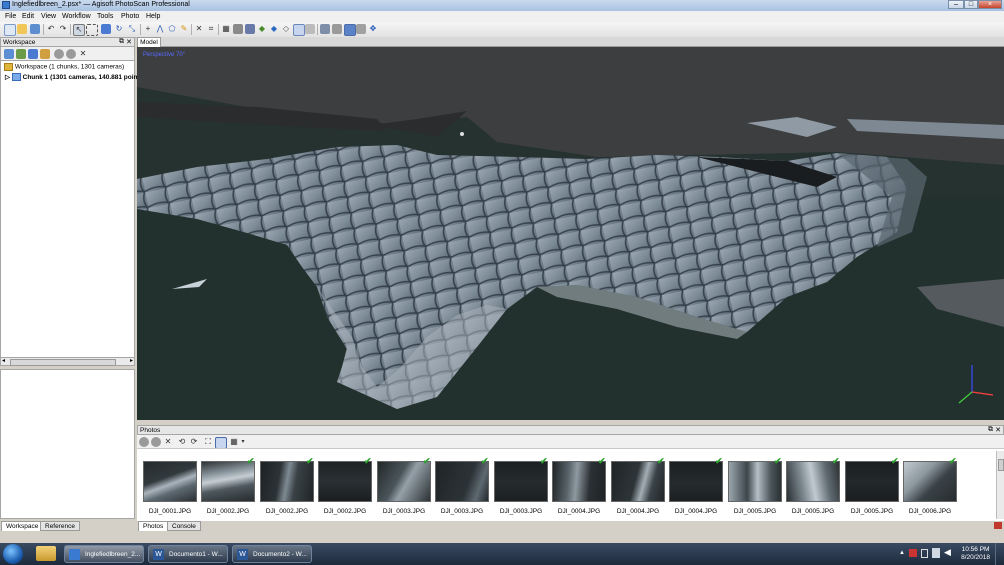 The height and width of the screenshot is (565, 1004). Describe the element at coordinates (22, 526) in the screenshot. I see `tab-workspace: Workspace` at that location.